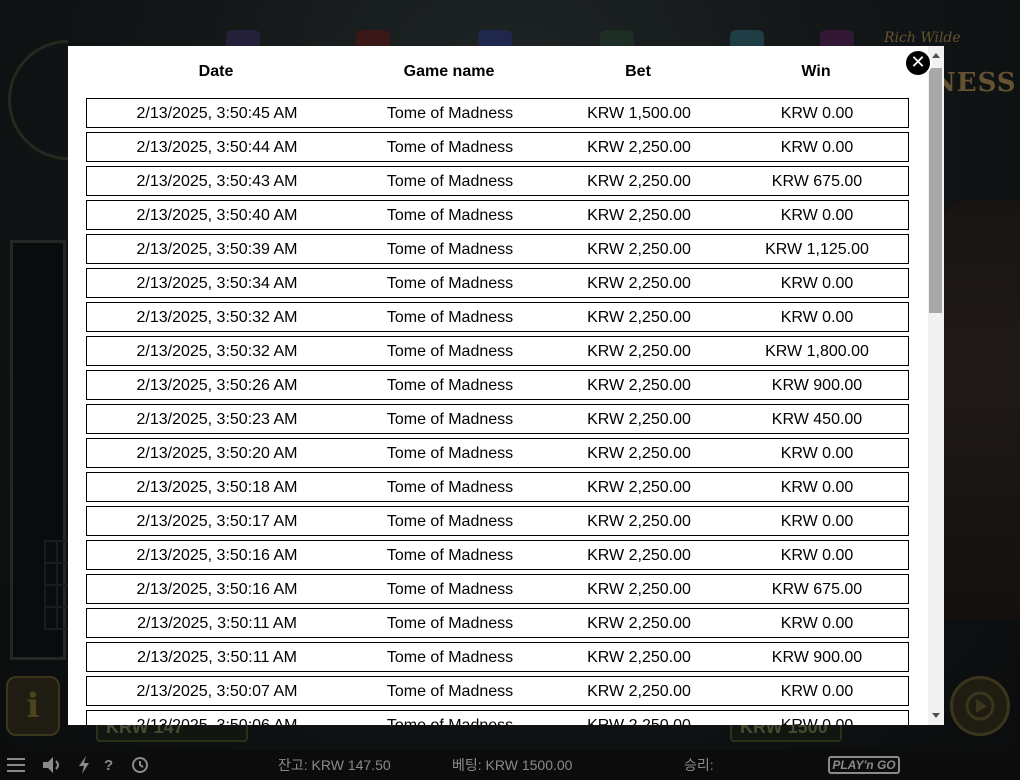  Describe the element at coordinates (922, 38) in the screenshot. I see `logo-subtitle: Rich Wilde` at that location.